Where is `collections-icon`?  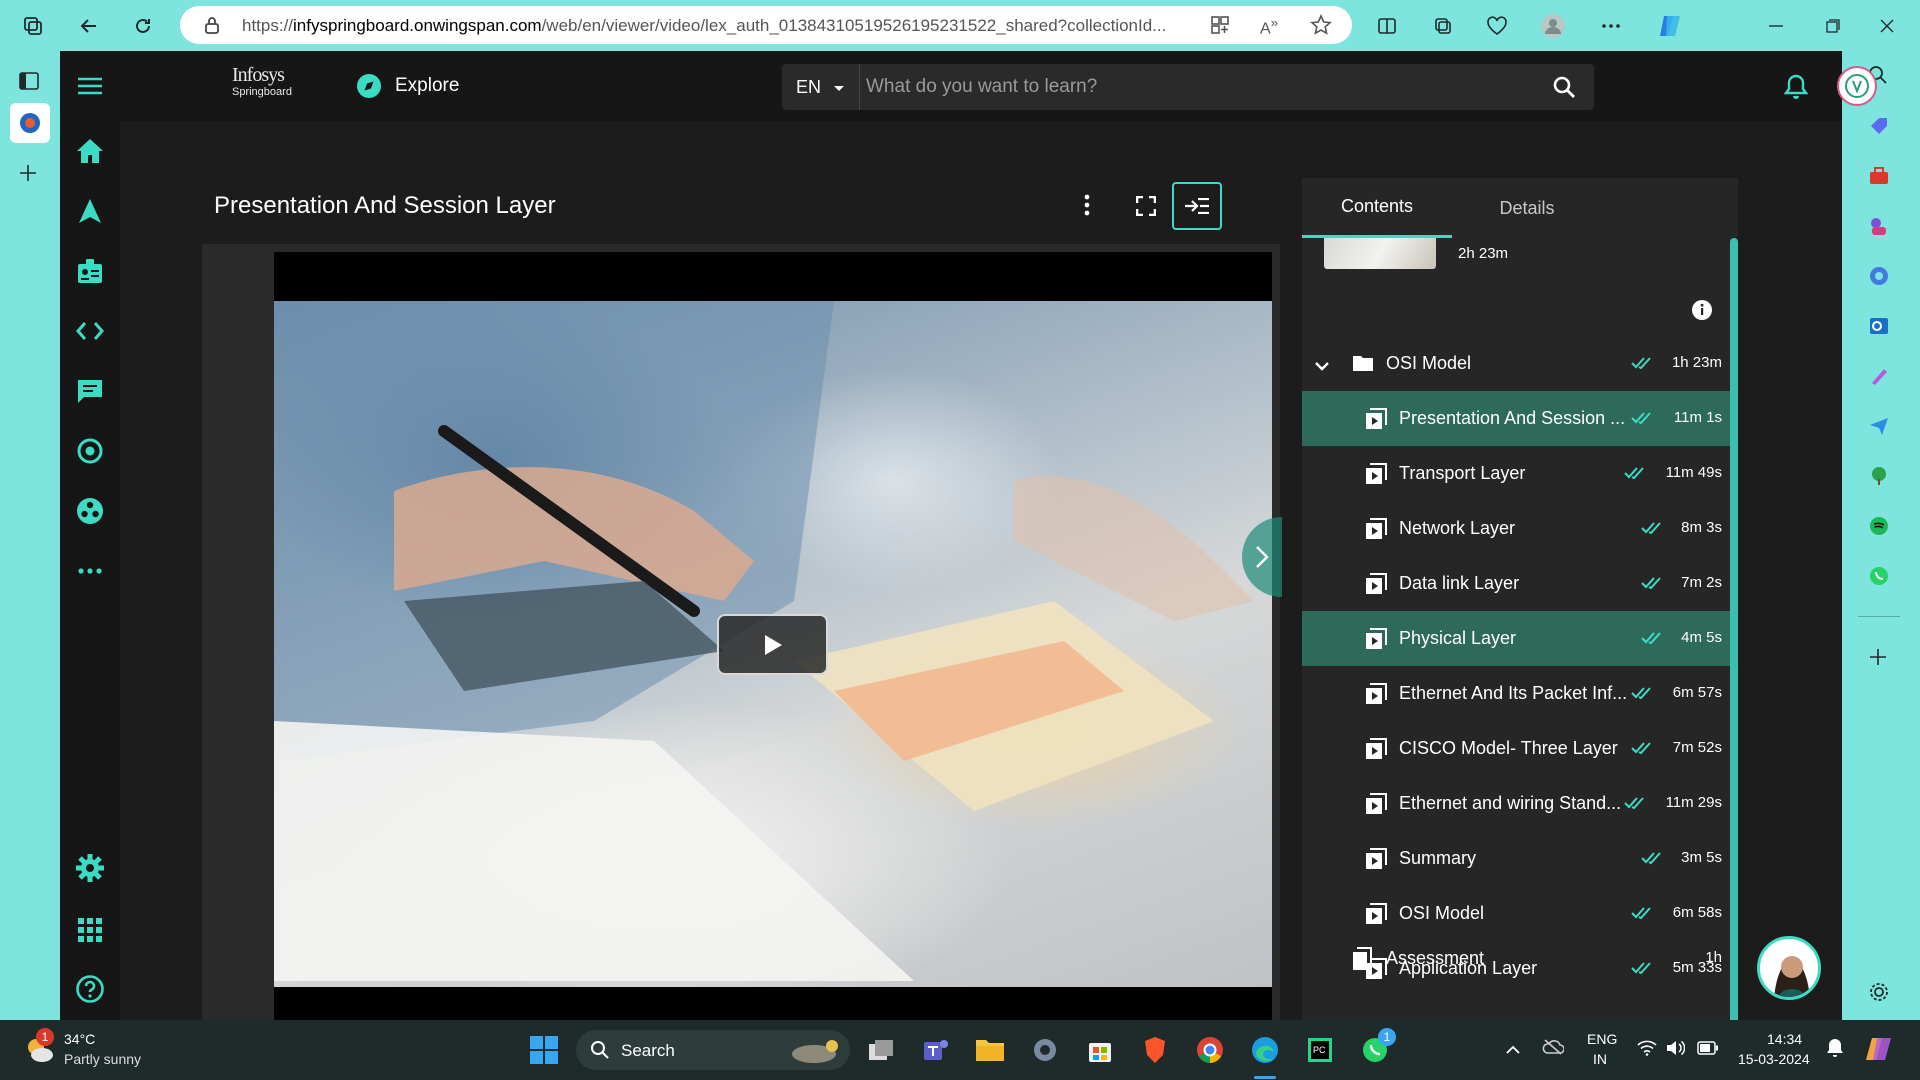
collections-icon is located at coordinates (1443, 26).